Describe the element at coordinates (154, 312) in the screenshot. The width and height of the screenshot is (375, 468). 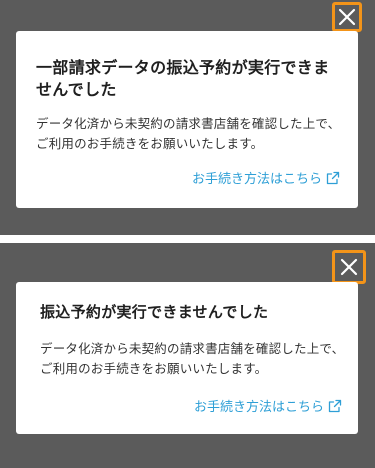
I see `dialog-title: 振込予約が実行できませんでした` at that location.